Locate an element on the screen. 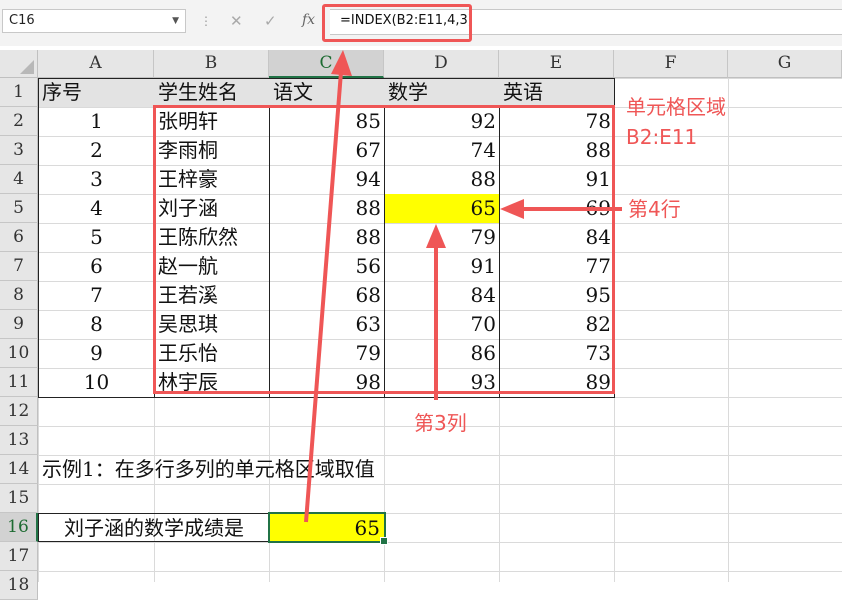 The width and height of the screenshot is (842, 600). formula-arrow is located at coordinates (323, 297).